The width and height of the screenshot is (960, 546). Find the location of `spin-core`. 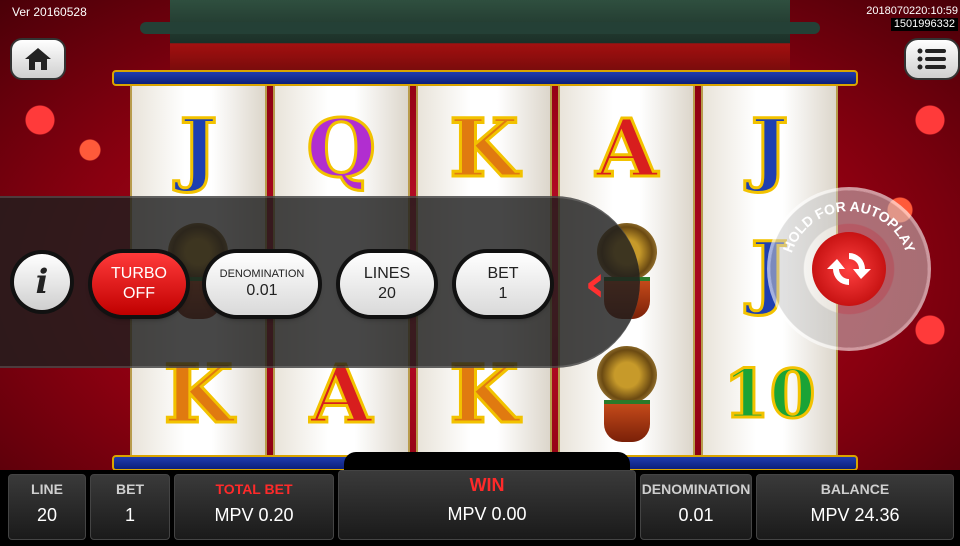

spin-core is located at coordinates (849, 269).